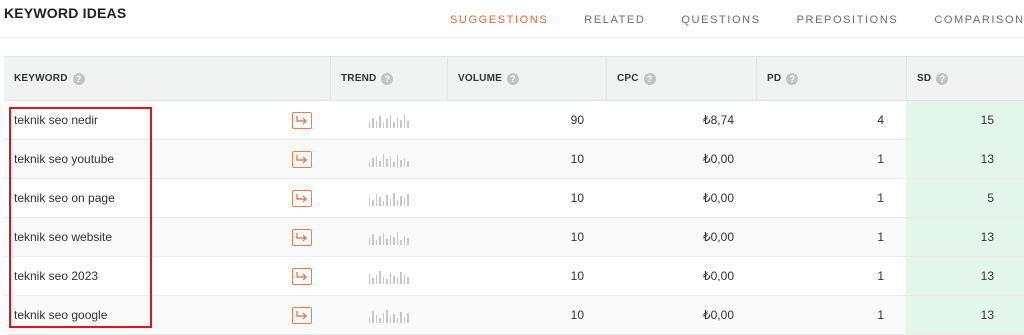  What do you see at coordinates (359, 78) in the screenshot?
I see `column-label: TREND` at bounding box center [359, 78].